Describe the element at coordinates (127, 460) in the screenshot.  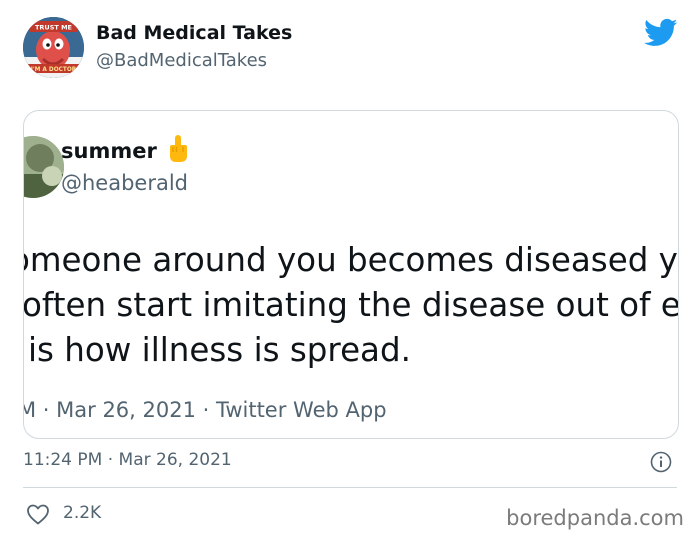
I see `tweet-timestamp: 11:24 PM · Mar 26, 2021` at that location.